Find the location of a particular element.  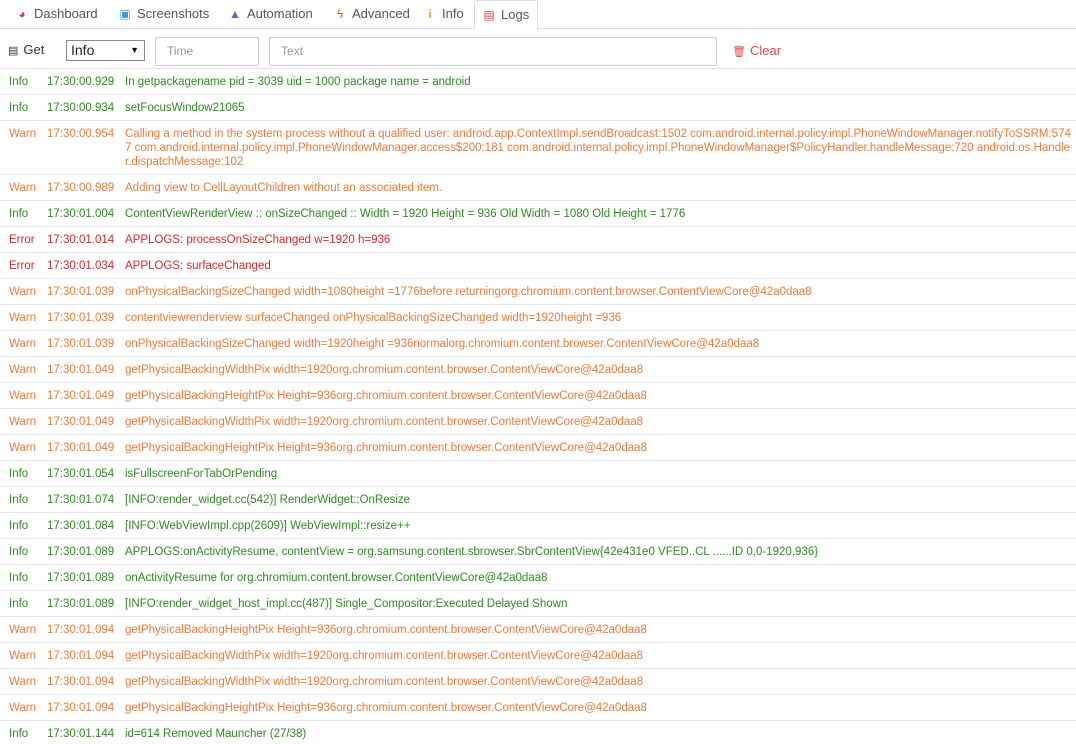

tab-label: Screenshots is located at coordinates (173, 13).